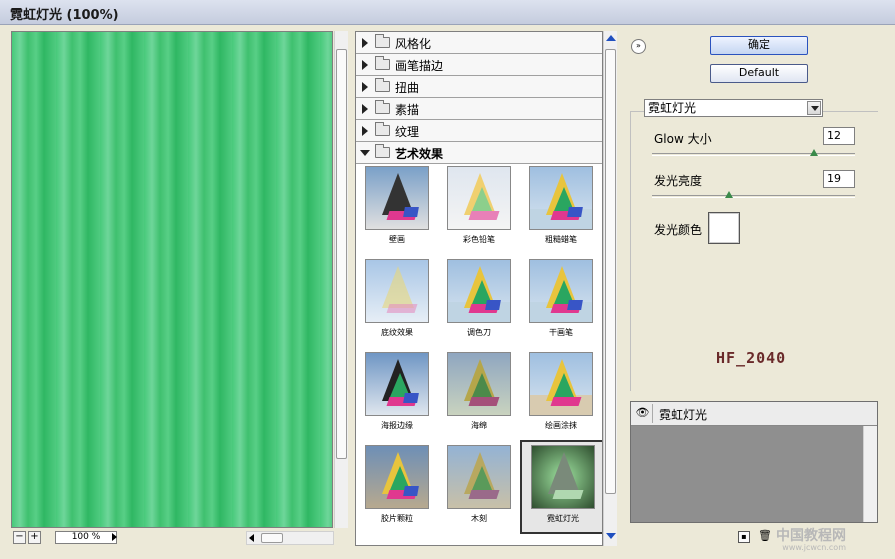 This screenshot has width=895, height=559. Describe the element at coordinates (610, 271) in the screenshot. I see `gallery-scroll-thumb` at that location.